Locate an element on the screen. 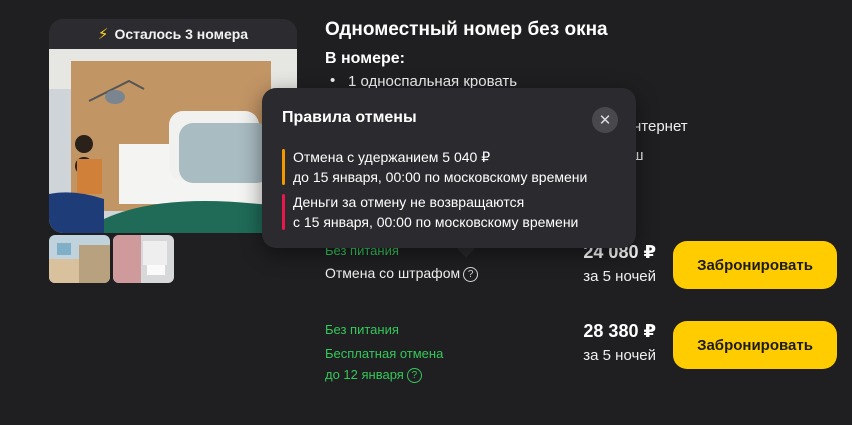 Image resolution: width=852 pixels, height=425 pixels. tooltip-title: Правила отмены is located at coordinates (349, 117).